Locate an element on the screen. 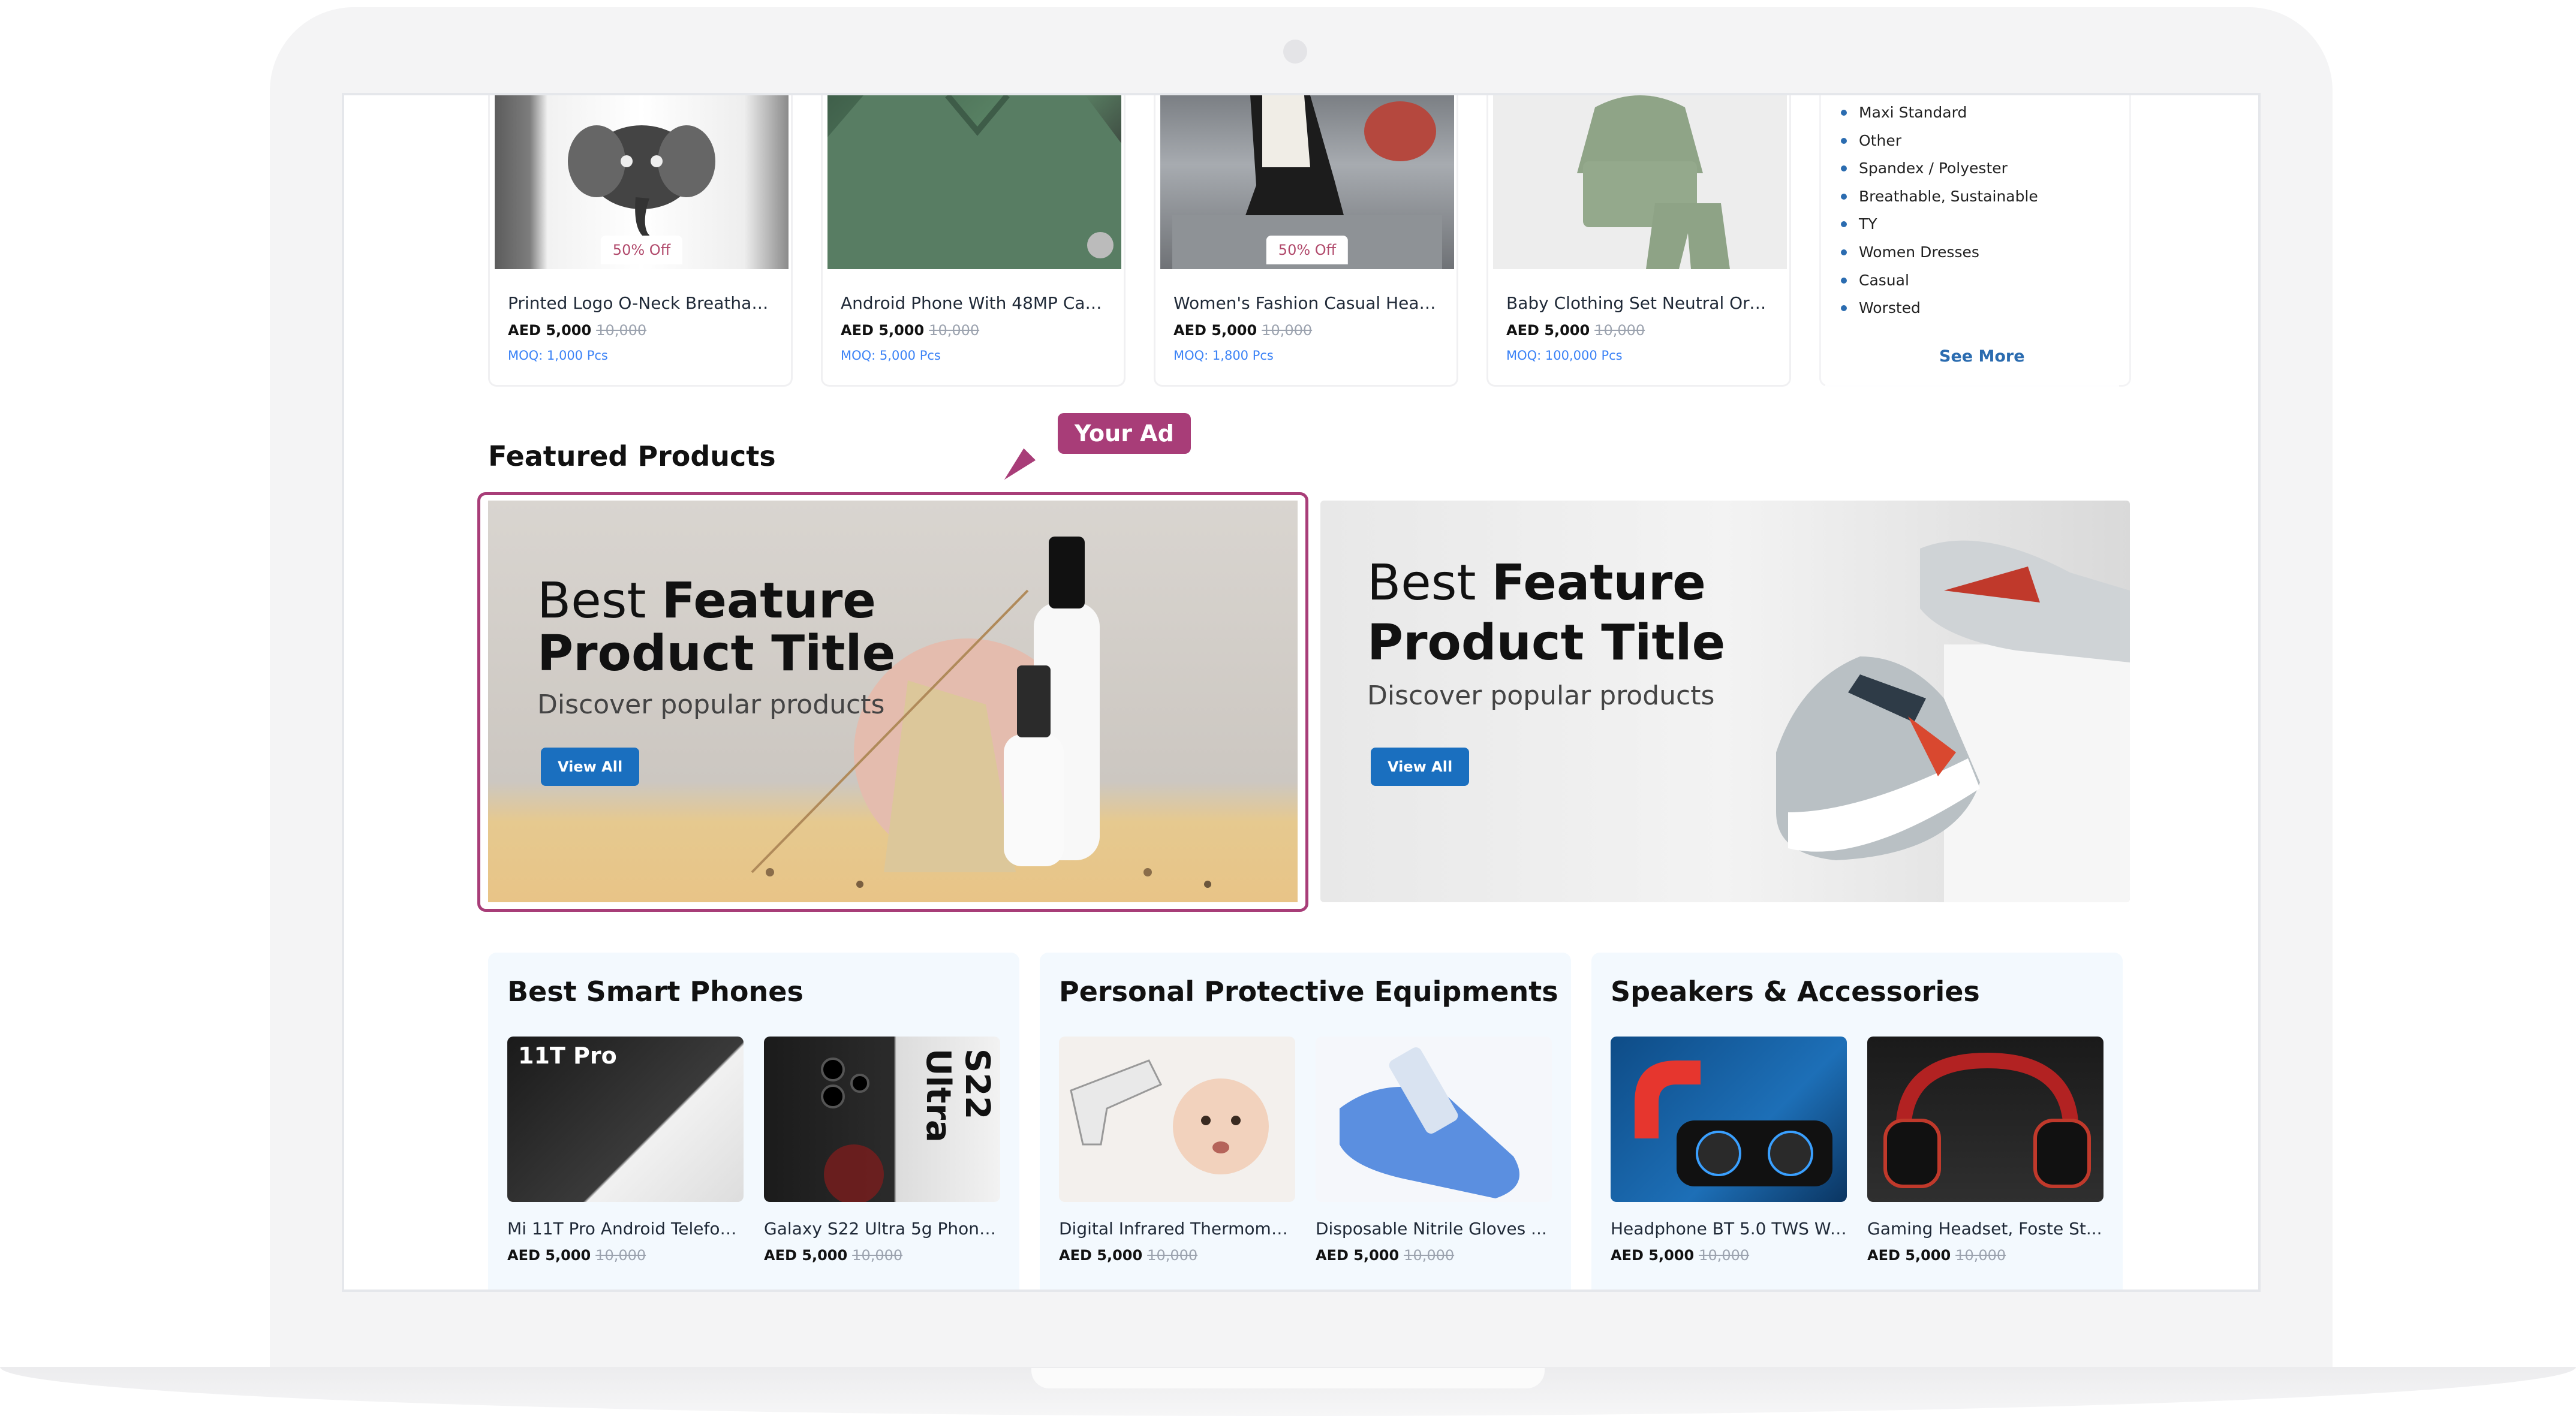 This screenshot has width=2576, height=1416. panel-title: Speakers & Accessories is located at coordinates (1796, 991).